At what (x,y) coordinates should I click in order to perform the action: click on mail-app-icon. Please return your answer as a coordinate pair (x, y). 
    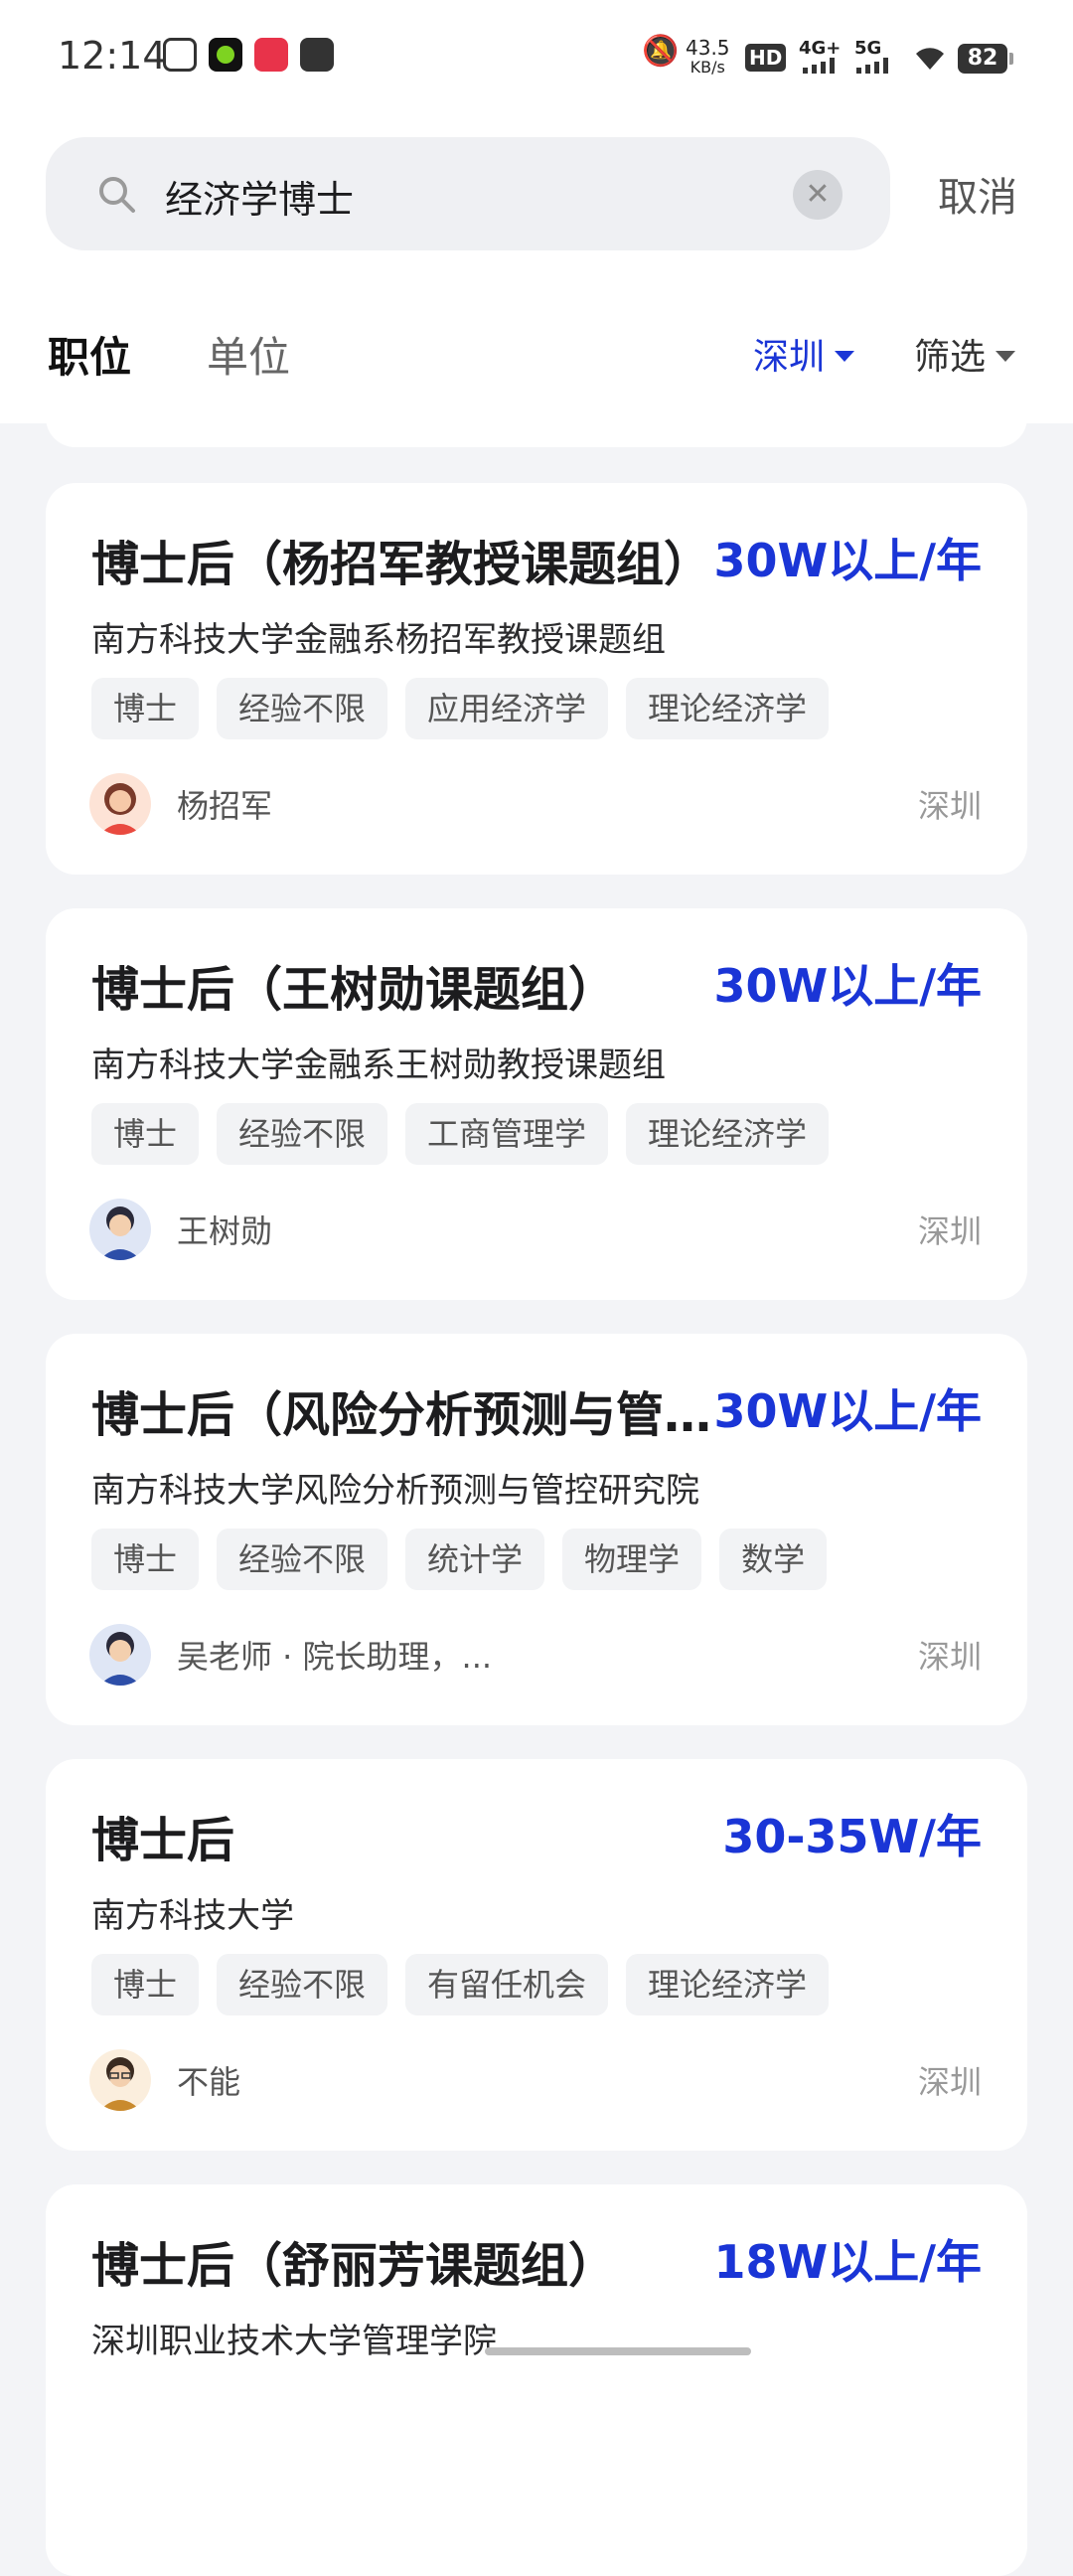
    Looking at the image, I should click on (317, 55).